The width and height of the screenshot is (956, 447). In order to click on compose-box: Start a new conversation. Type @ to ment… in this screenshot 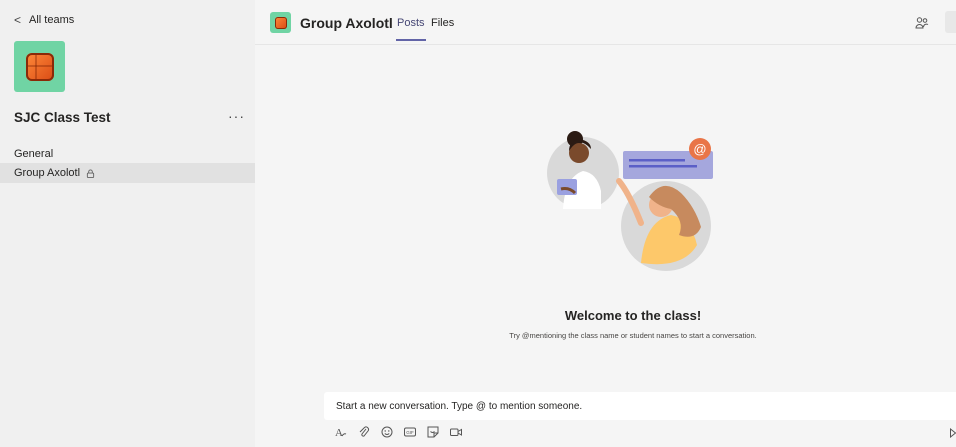, I will do `click(640, 406)`.